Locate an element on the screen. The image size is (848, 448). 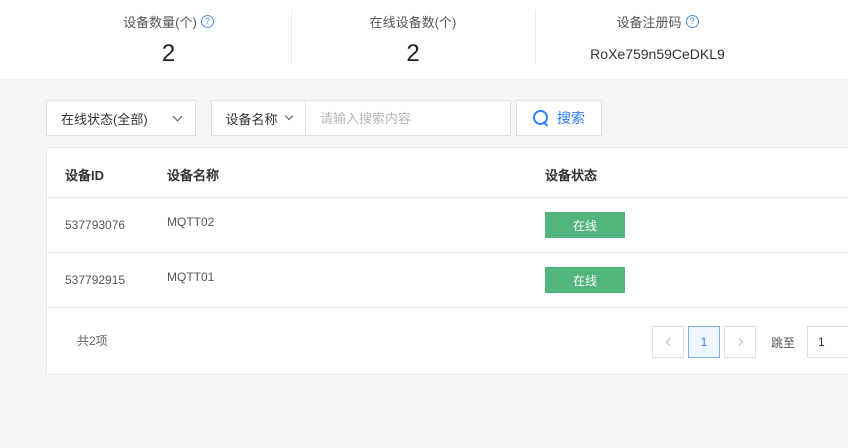
chevron-right-icon is located at coordinates (738, 342).